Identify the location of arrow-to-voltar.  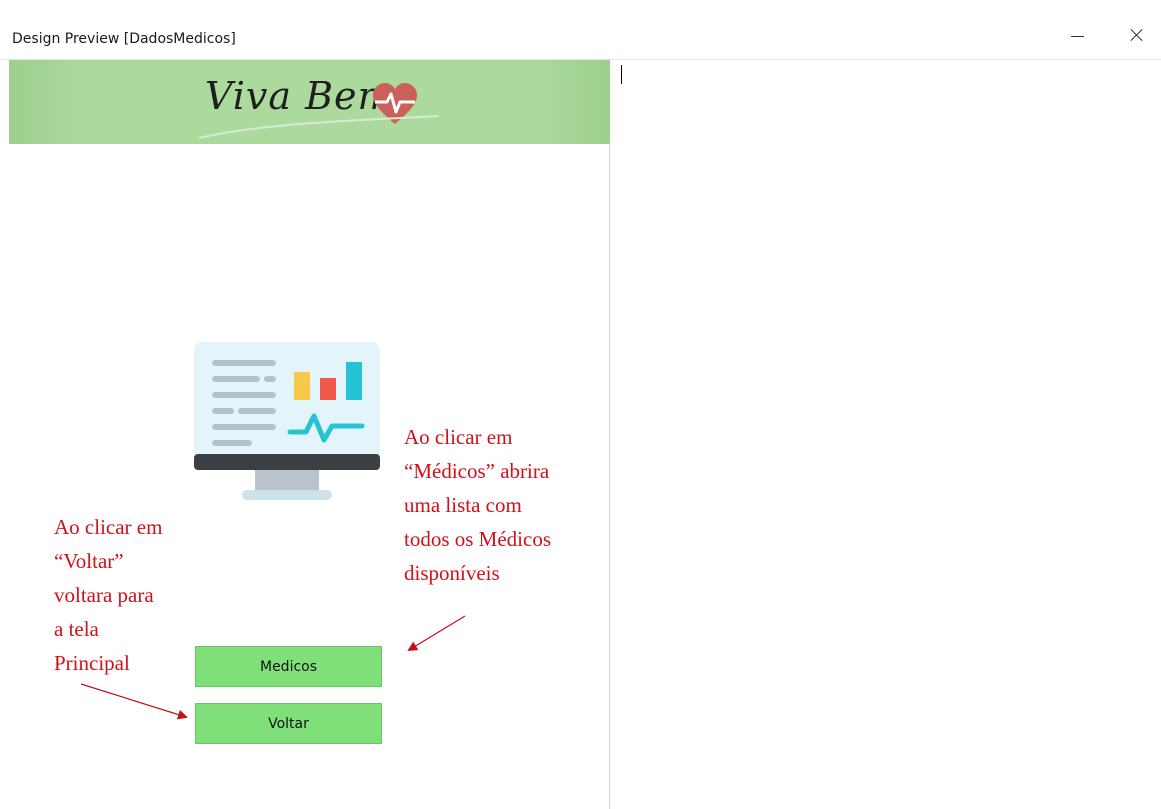
(134, 701).